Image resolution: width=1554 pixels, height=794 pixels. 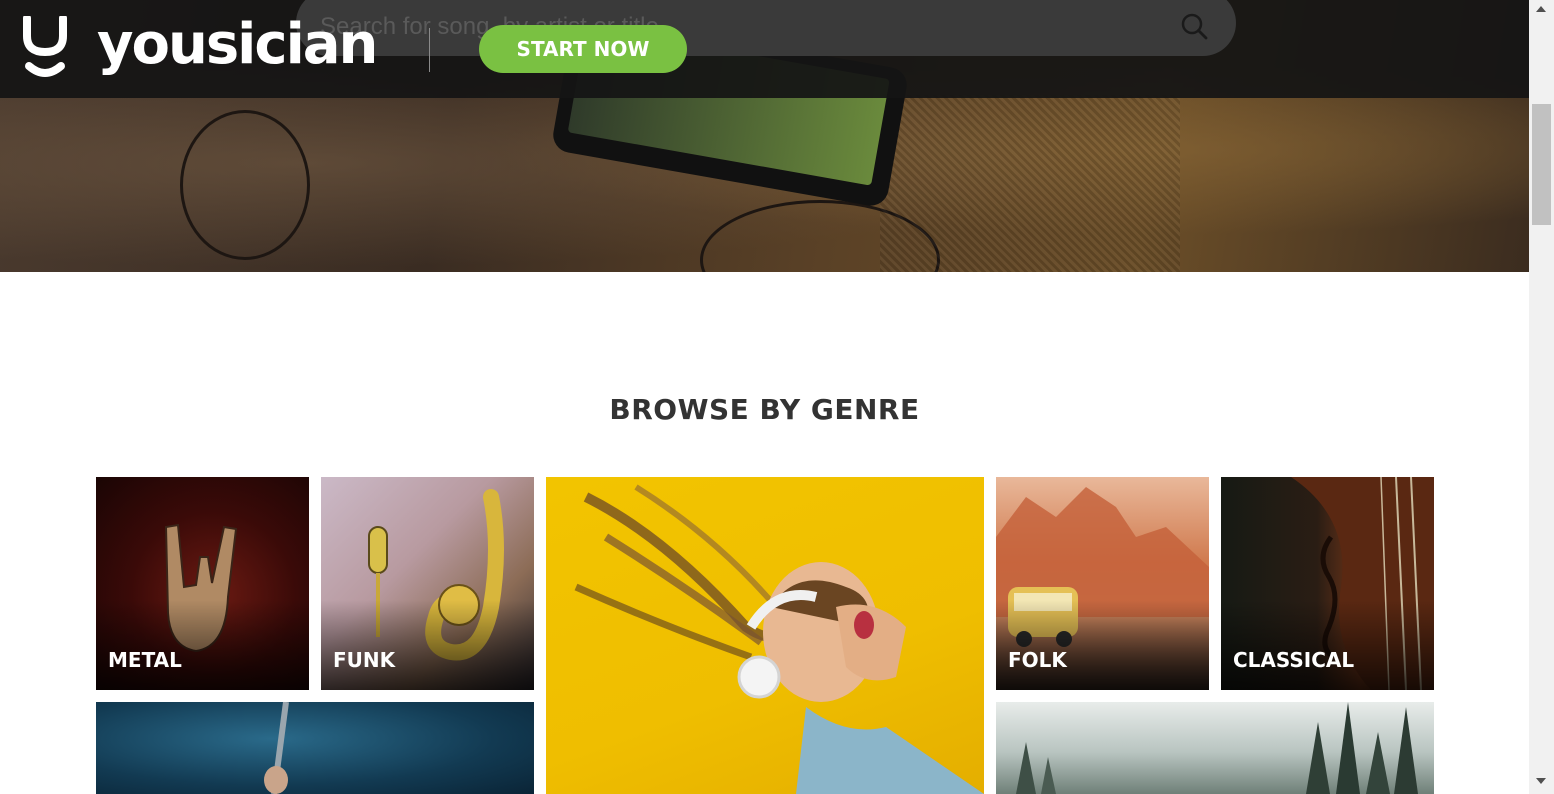 What do you see at coordinates (583, 49) in the screenshot?
I see `start-now-button: START NOW` at bounding box center [583, 49].